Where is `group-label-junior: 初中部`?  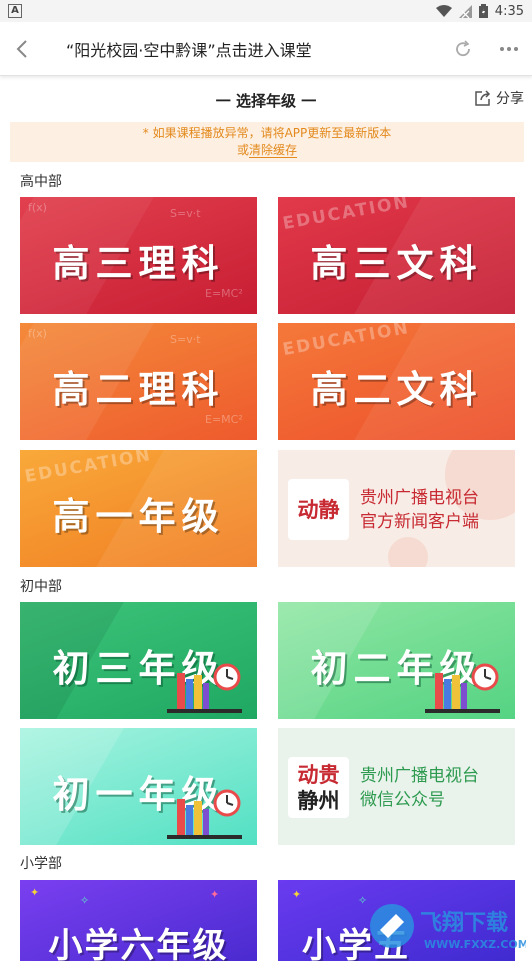 group-label-junior: 初中部 is located at coordinates (41, 587).